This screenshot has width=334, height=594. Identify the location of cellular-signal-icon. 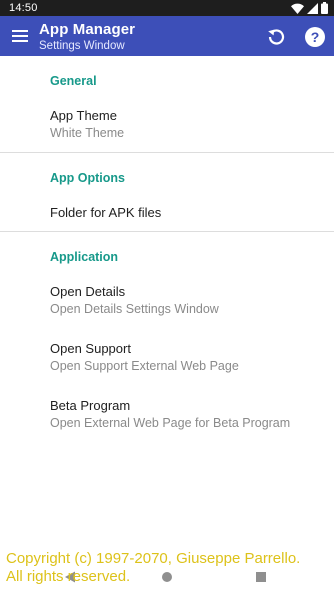
(312, 8).